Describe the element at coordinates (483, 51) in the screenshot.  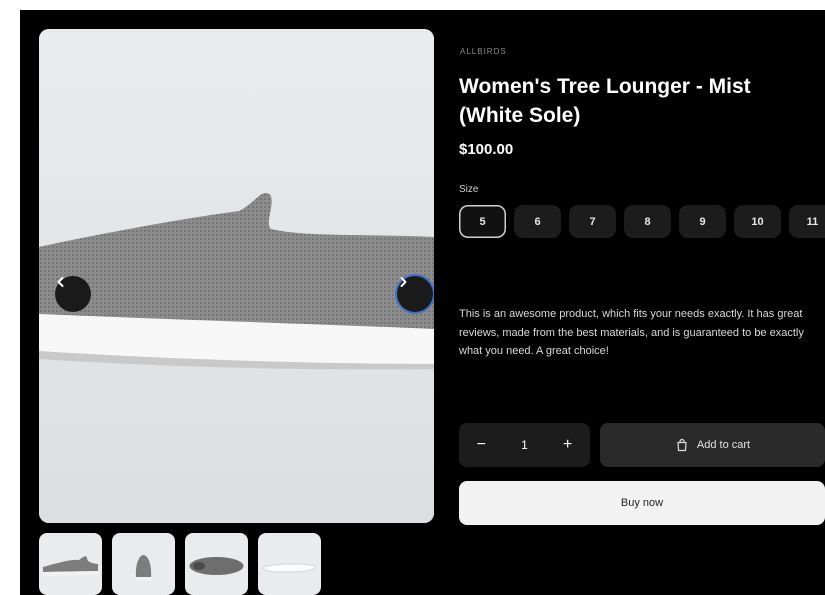
I see `vendor-name: ALLBIRDS` at that location.